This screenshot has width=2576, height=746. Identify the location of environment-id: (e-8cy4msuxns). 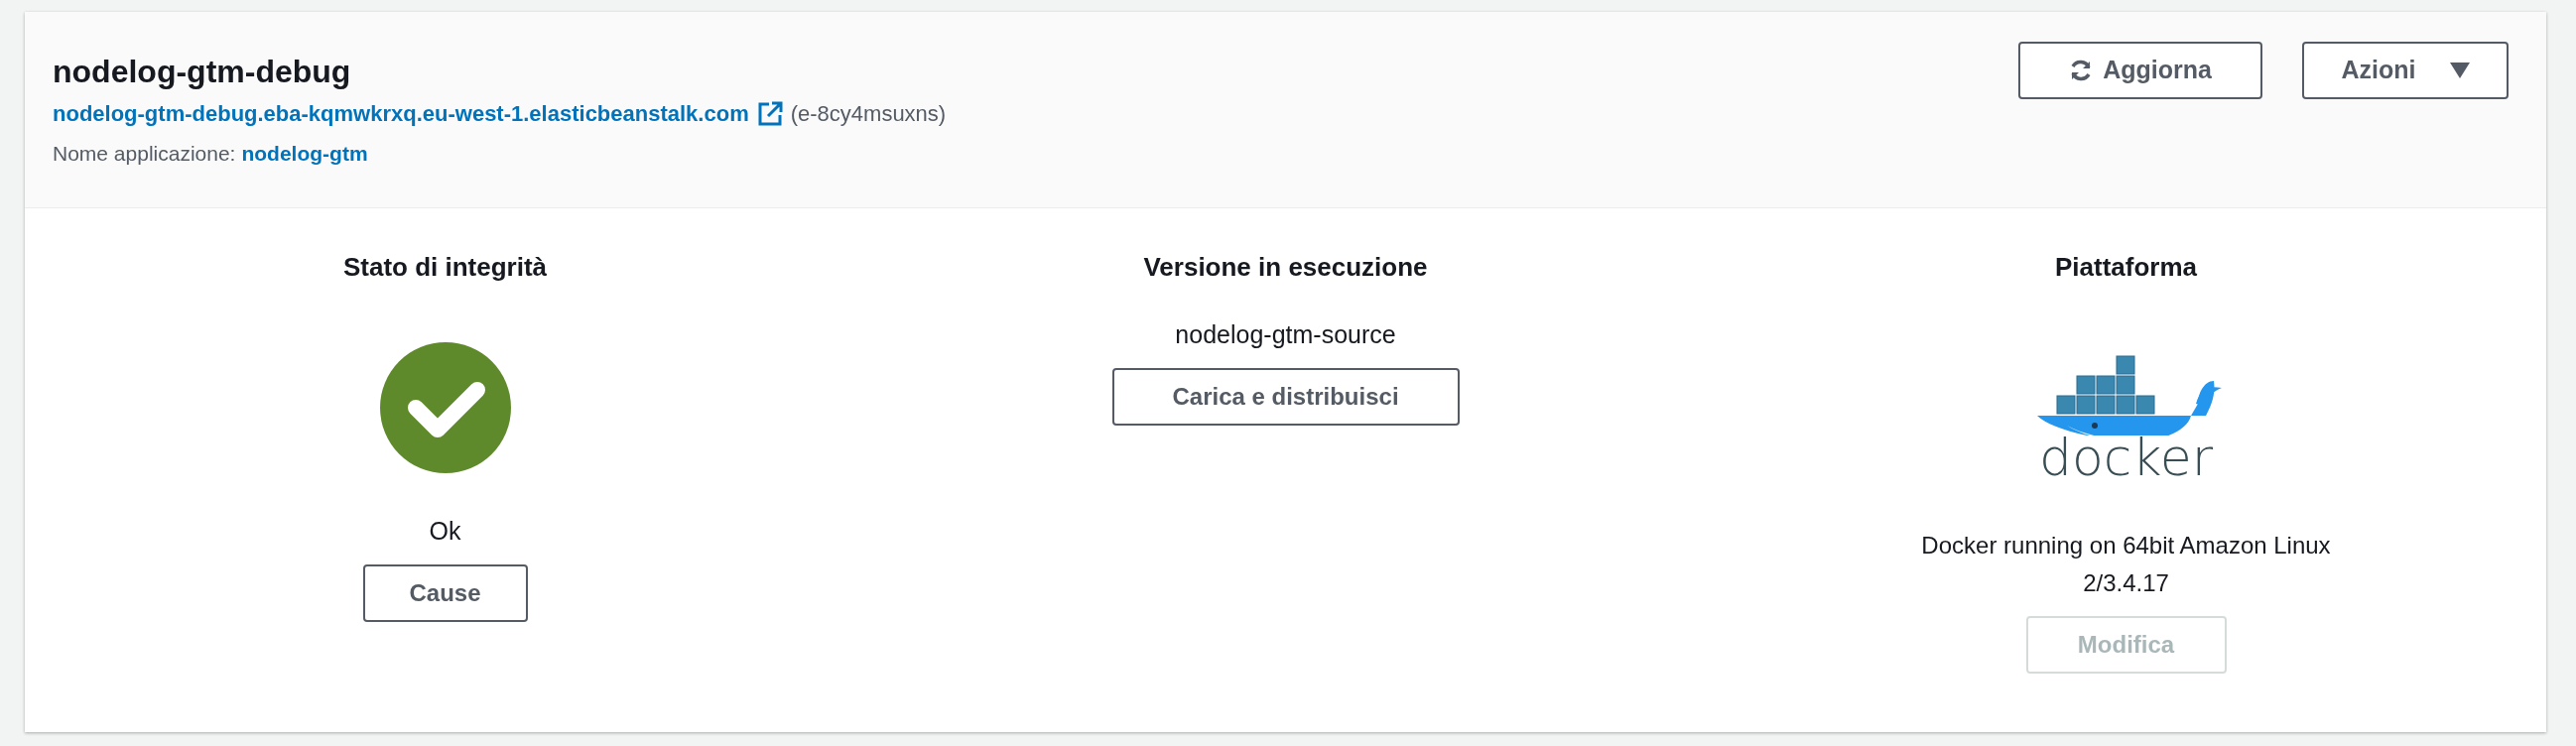
(869, 114).